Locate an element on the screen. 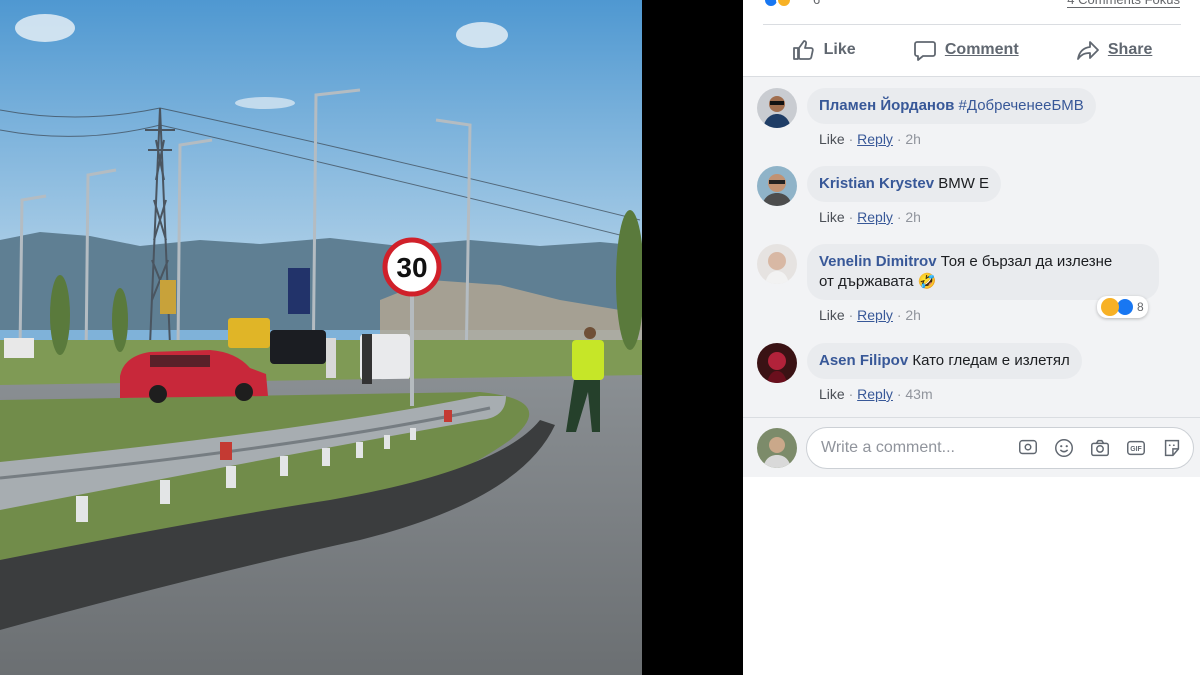  share-button-label: Share is located at coordinates (1130, 49).